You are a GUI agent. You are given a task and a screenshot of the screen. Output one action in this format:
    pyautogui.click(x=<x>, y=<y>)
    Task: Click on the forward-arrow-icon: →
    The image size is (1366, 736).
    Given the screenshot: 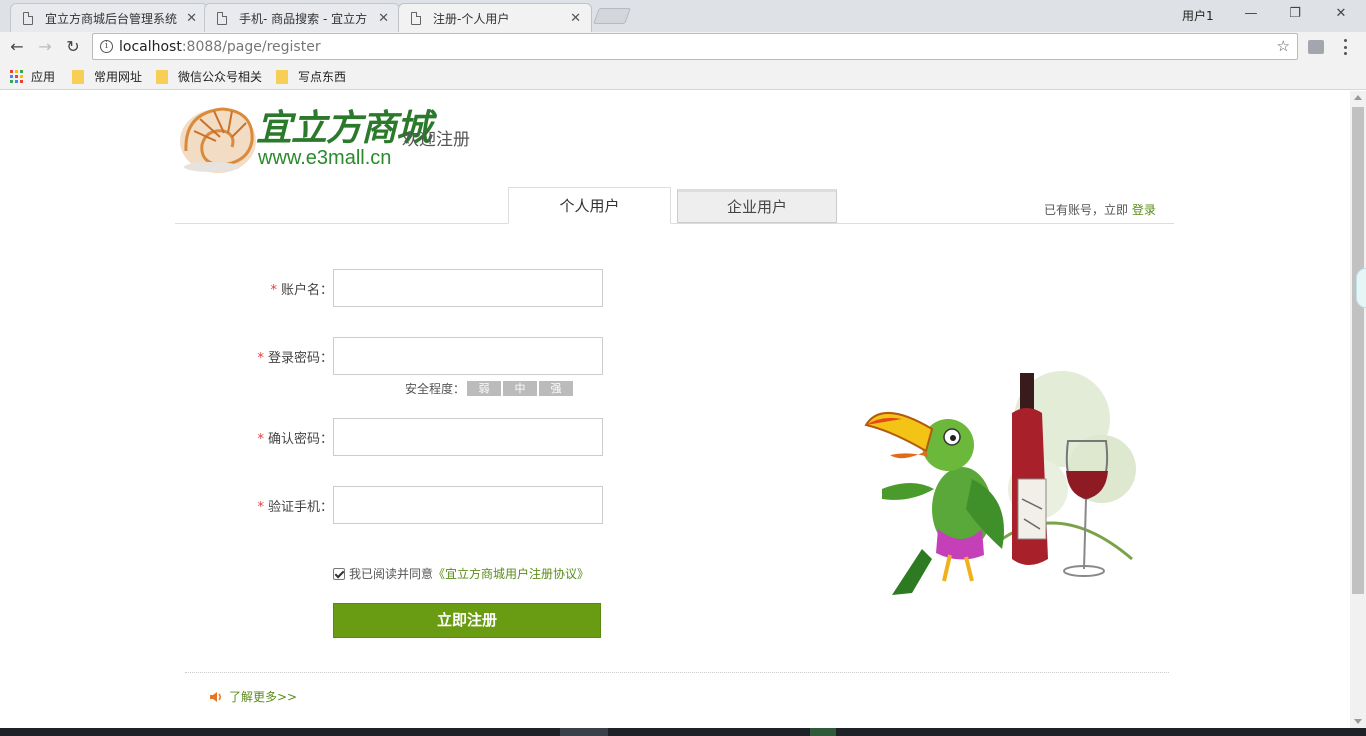 What is the action you would take?
    pyautogui.click(x=45, y=47)
    